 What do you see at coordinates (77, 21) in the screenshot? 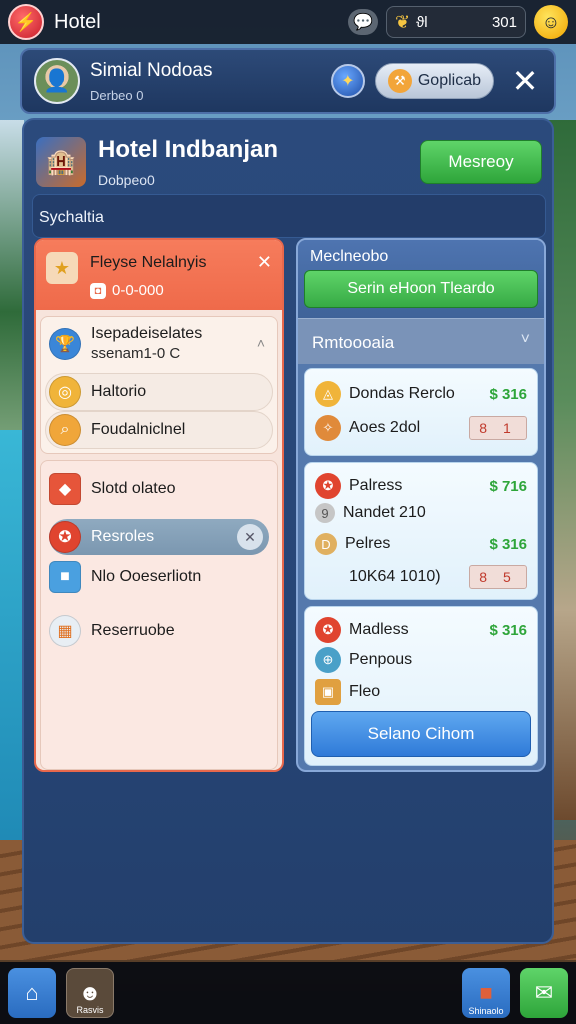
I see `app-title: Hotel` at bounding box center [77, 21].